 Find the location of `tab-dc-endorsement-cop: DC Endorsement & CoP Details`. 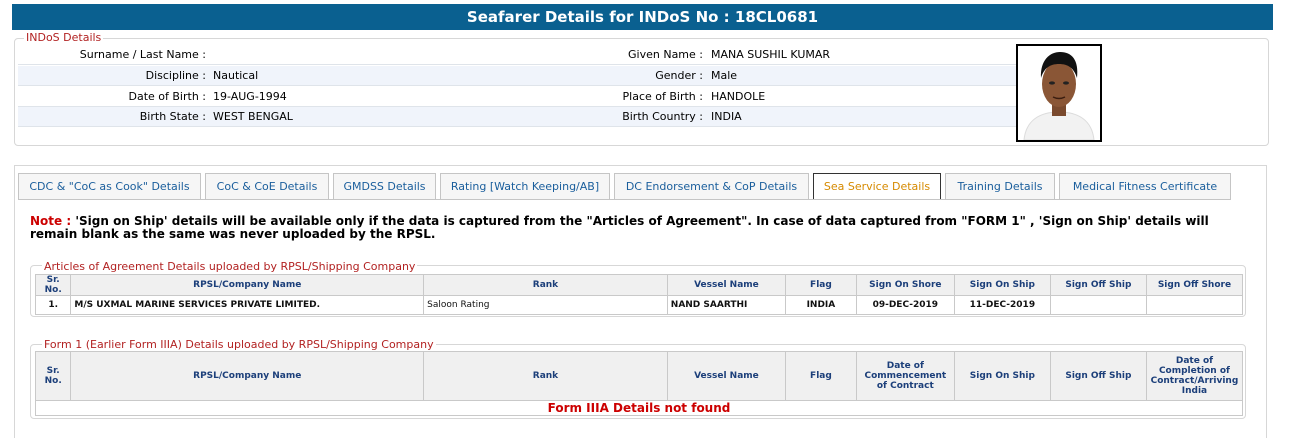

tab-dc-endorsement-cop: DC Endorsement & CoP Details is located at coordinates (711, 186).